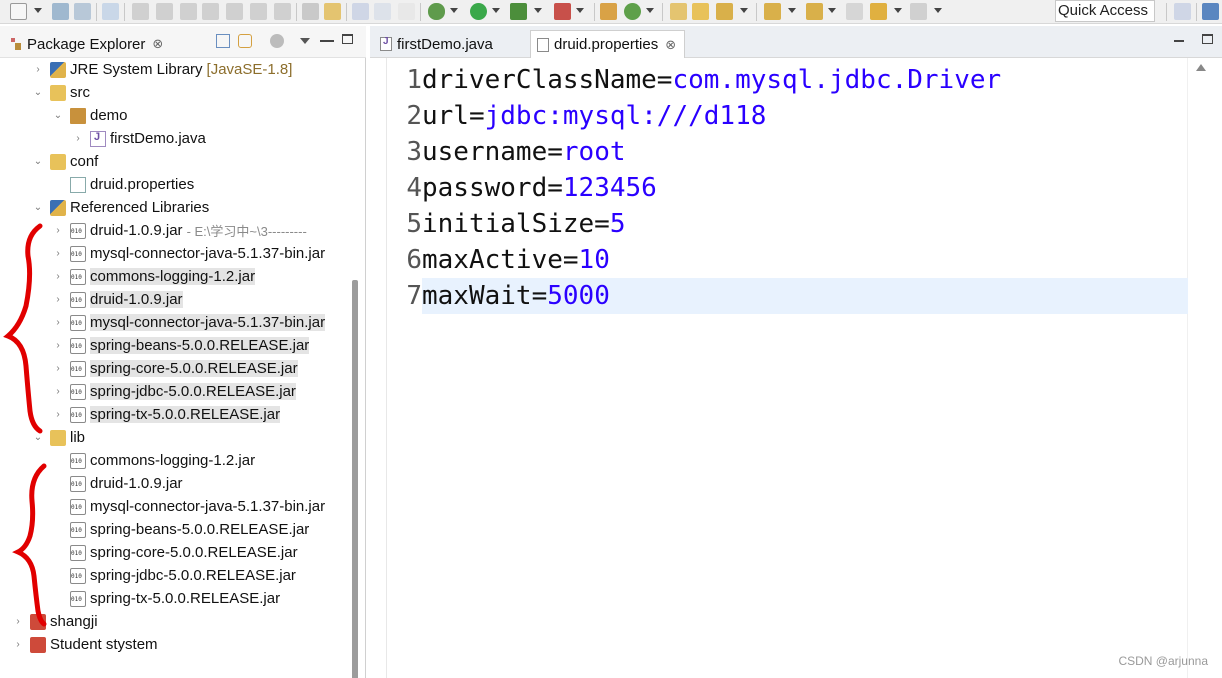 Image resolution: width=1222 pixels, height=678 pixels. Describe the element at coordinates (142, 184) in the screenshot. I see `tree-item-label: druid.properties` at that location.